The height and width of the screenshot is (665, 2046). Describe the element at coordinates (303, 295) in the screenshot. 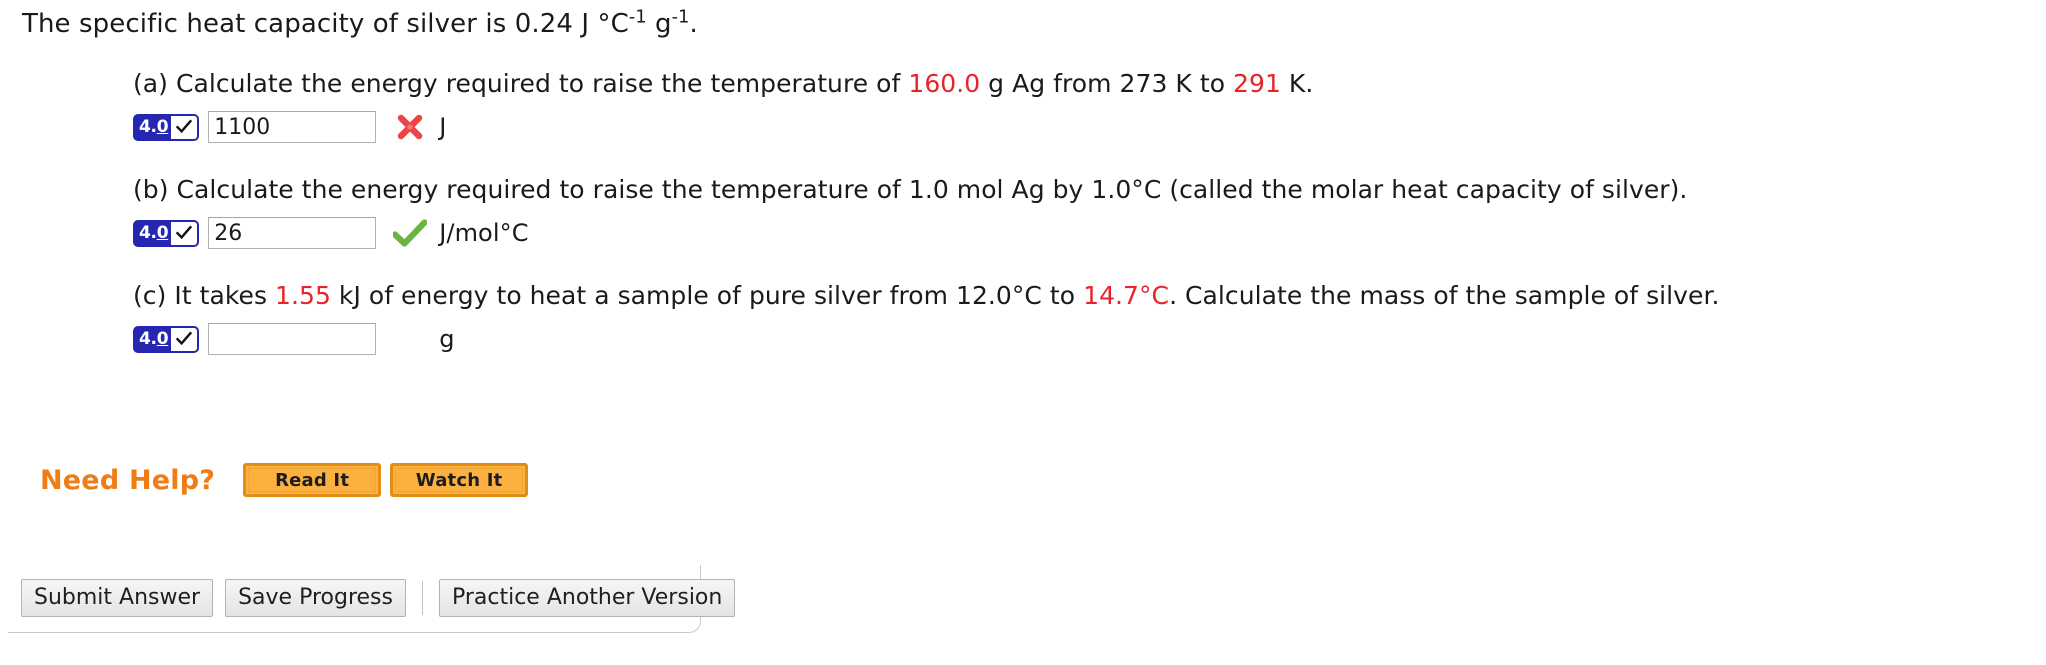

I see `highlighted-value: 1.55` at that location.